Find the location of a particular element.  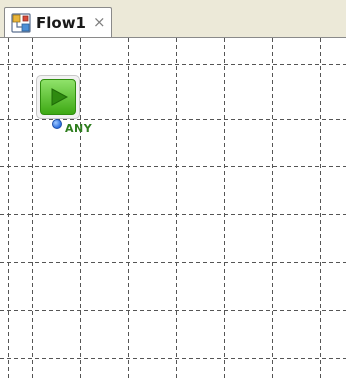

tab-flow1: Flow1 × is located at coordinates (58, 22).